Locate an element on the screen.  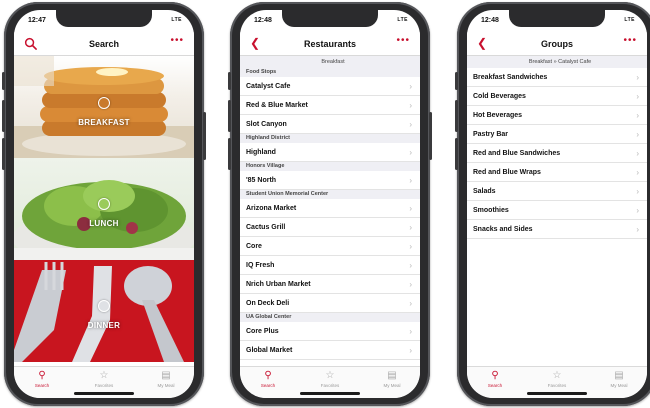
list-item-label: Global Market is located at coordinates (269, 350).